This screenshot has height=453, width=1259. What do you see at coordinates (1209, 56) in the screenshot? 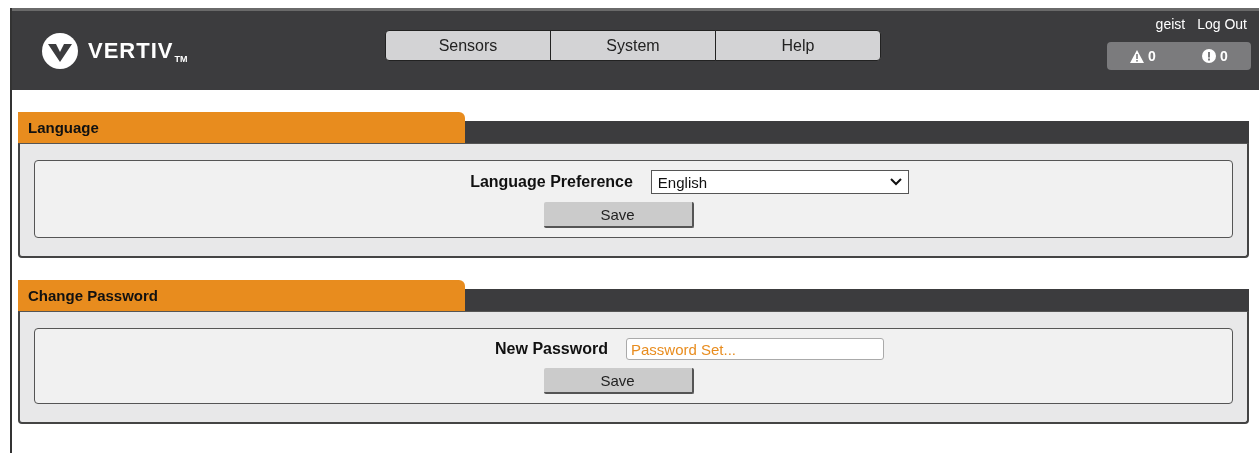
I see `exclamation-circle-icon` at bounding box center [1209, 56].